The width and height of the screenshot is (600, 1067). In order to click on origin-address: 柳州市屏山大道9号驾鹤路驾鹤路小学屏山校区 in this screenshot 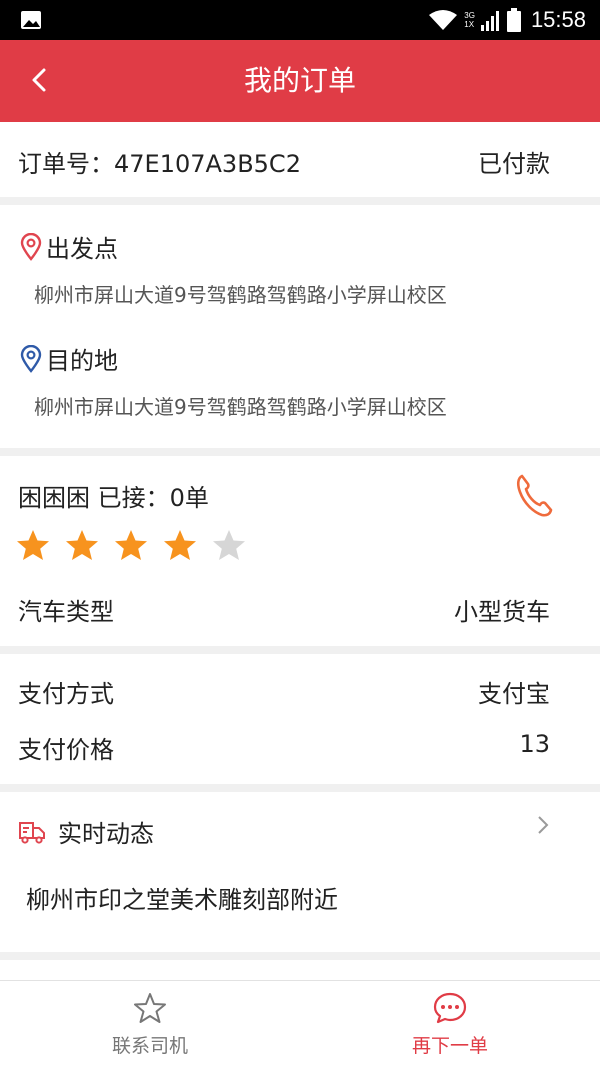, I will do `click(240, 295)`.